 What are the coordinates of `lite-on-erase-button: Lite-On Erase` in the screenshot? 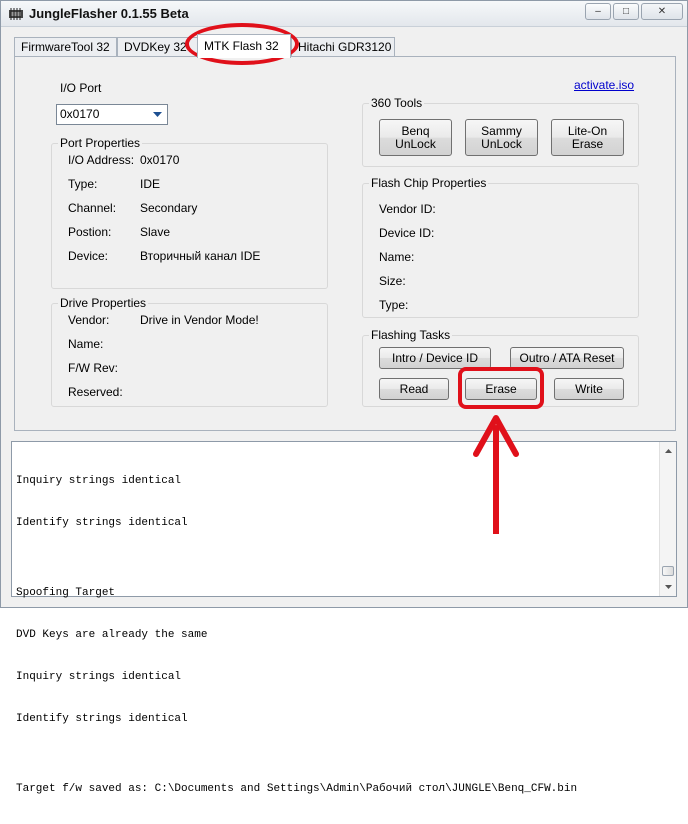 It's located at (587, 137).